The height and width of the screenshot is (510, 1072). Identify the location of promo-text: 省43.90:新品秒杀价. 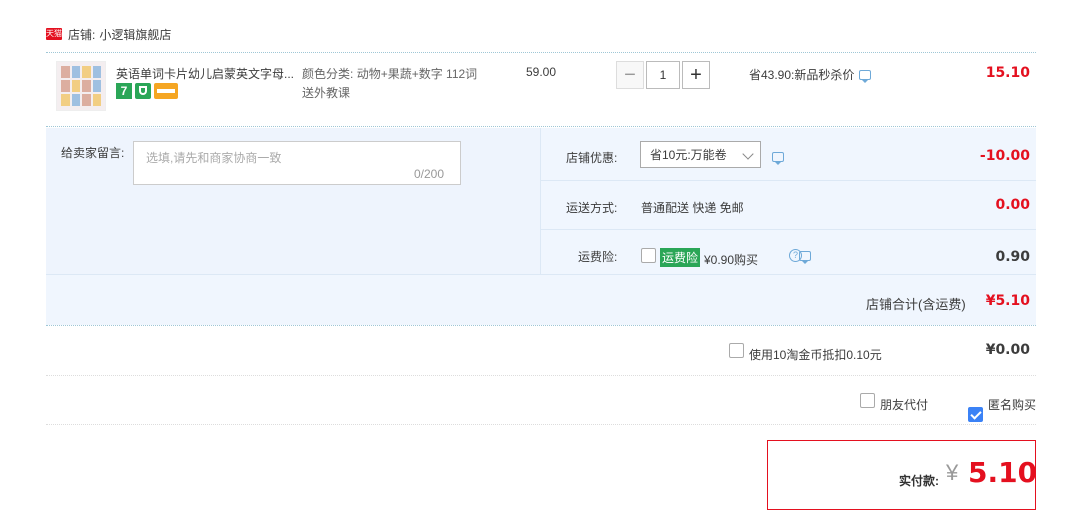
(802, 75).